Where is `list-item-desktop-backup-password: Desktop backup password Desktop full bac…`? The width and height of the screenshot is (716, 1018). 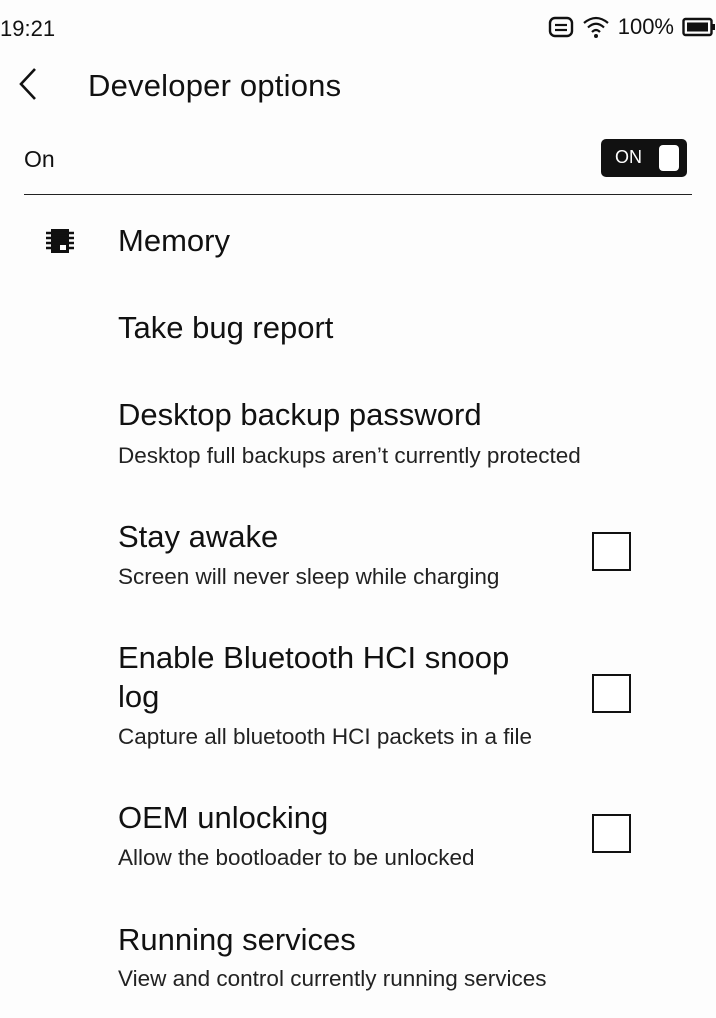 list-item-desktop-backup-password: Desktop backup password Desktop full bac… is located at coordinates (358, 430).